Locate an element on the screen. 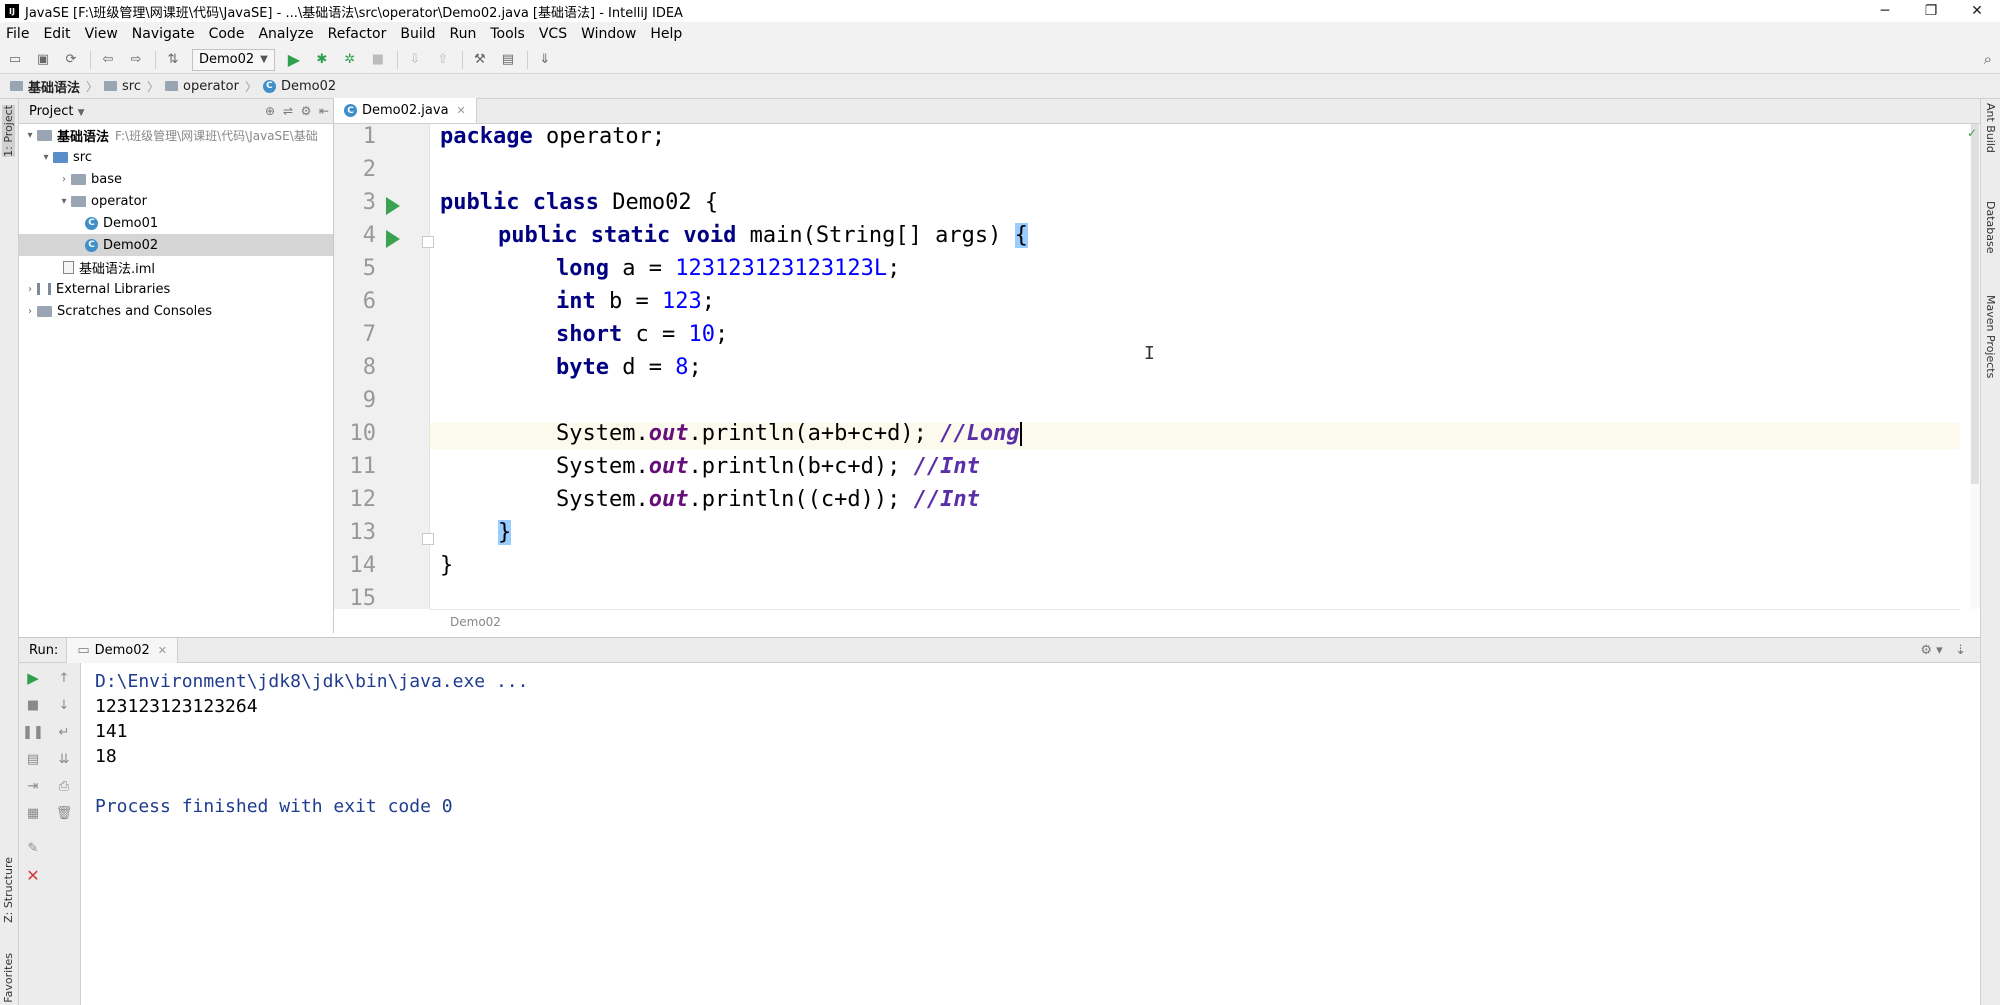 The height and width of the screenshot is (1005, 2000). scroll-from-source-icon: ⊕ is located at coordinates (270, 111).